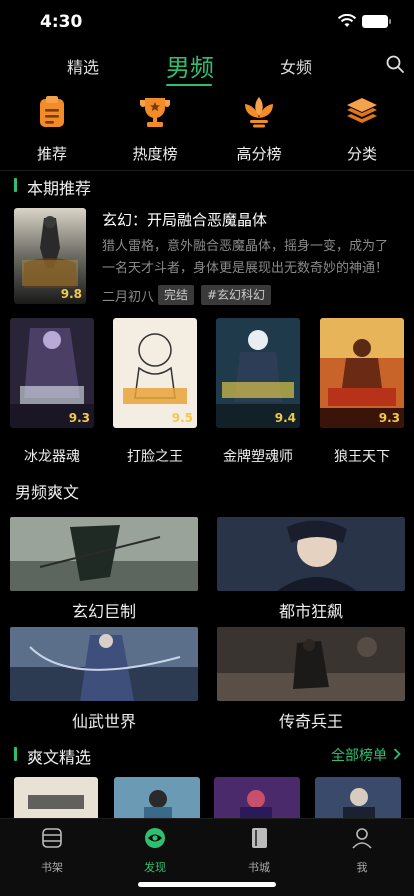 The width and height of the screenshot is (414, 896). I want to click on book-icon, so click(259, 838).